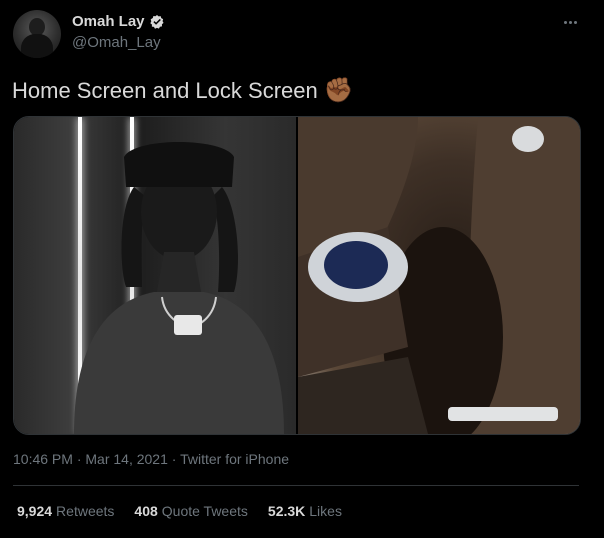 Image resolution: width=604 pixels, height=538 pixels. Describe the element at coordinates (296, 485) in the screenshot. I see `divider` at that location.